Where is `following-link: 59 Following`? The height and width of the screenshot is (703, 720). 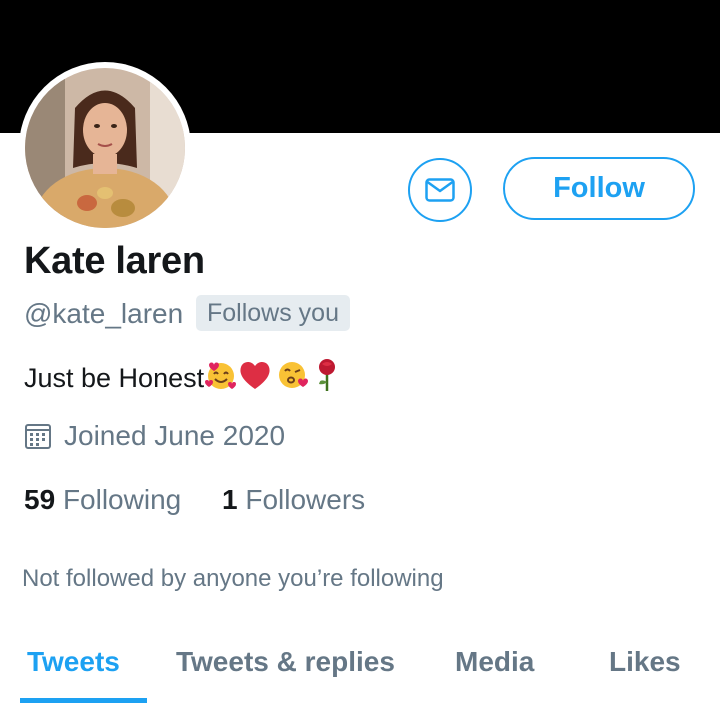 following-link: 59 Following is located at coordinates (102, 499).